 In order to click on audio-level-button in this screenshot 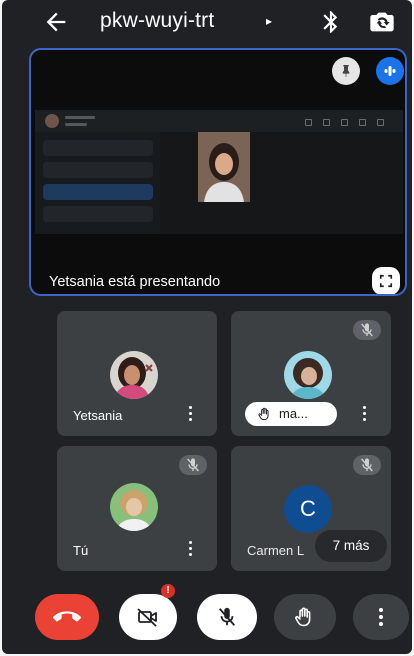, I will do `click(390, 71)`.